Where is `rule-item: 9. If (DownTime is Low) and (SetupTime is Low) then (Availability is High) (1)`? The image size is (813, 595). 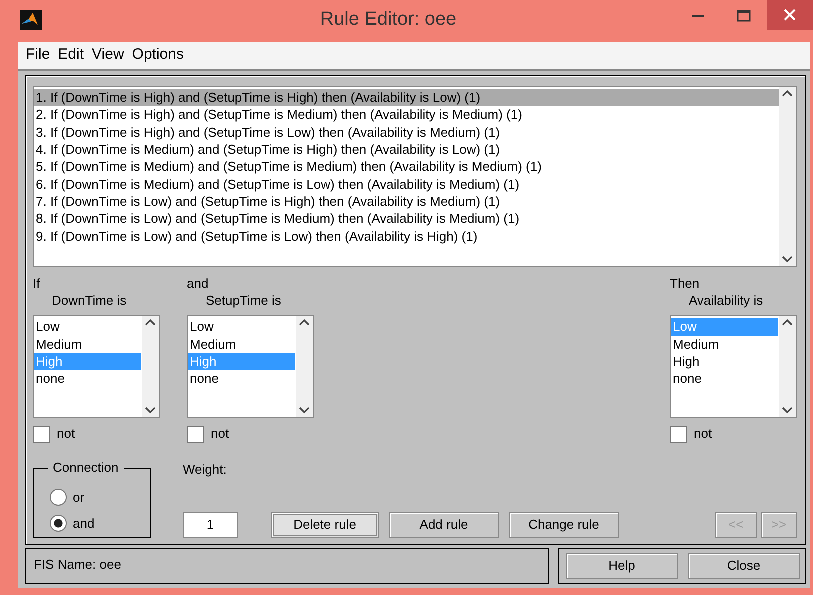 rule-item: 9. If (DownTime is Low) and (SetupTime is Low) then (Availability is High) (1) is located at coordinates (406, 237).